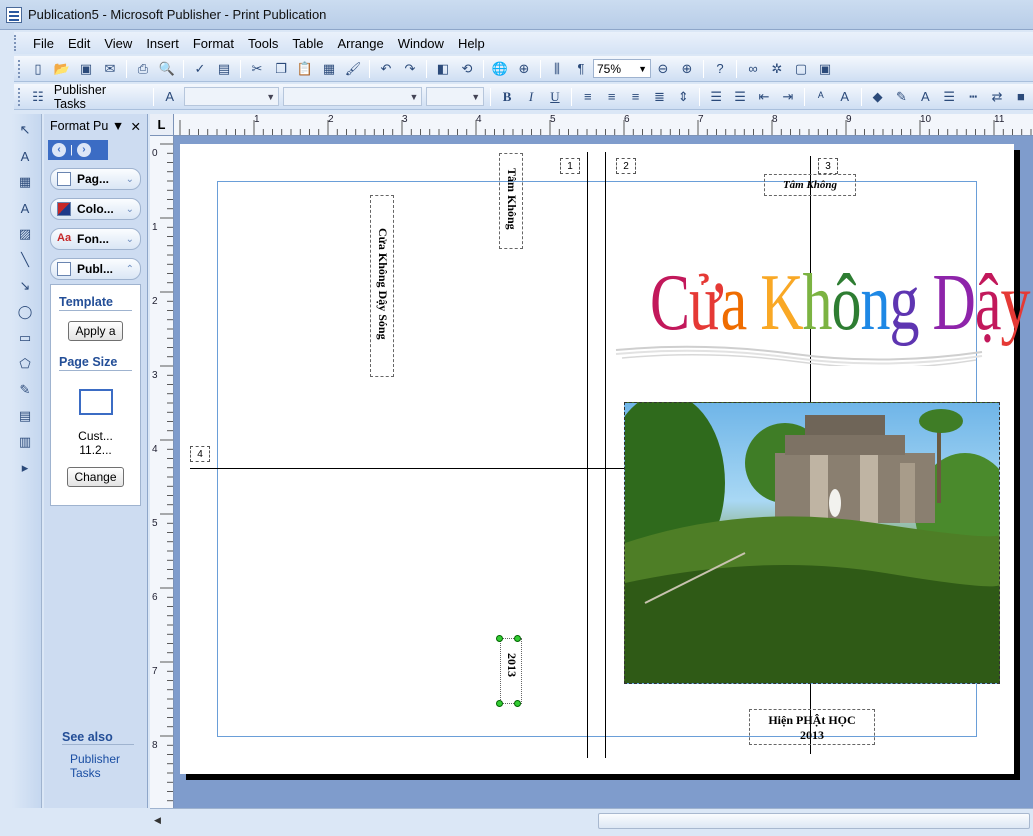 This screenshot has width=1033, height=836. What do you see at coordinates (97, 97) in the screenshot?
I see `publisher-tasks-button: Publisher Tasks` at bounding box center [97, 97].